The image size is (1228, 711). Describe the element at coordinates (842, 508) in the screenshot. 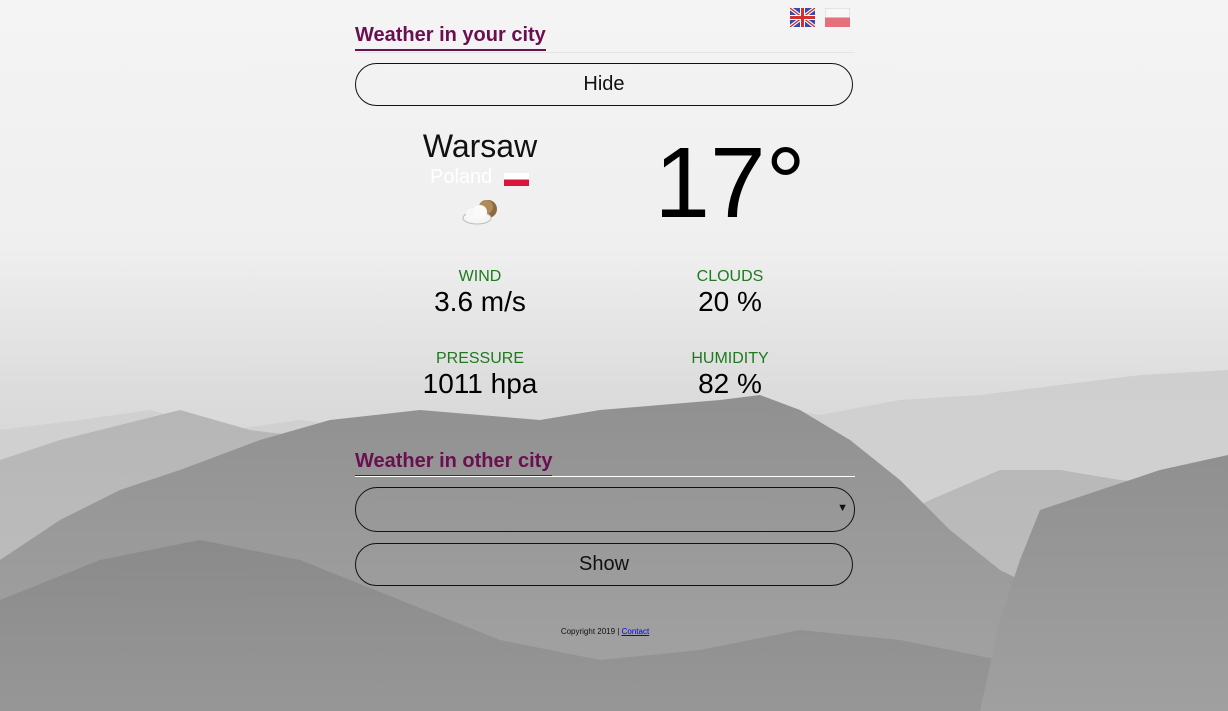

I see `dropdown-arrow-icon: ▼` at that location.